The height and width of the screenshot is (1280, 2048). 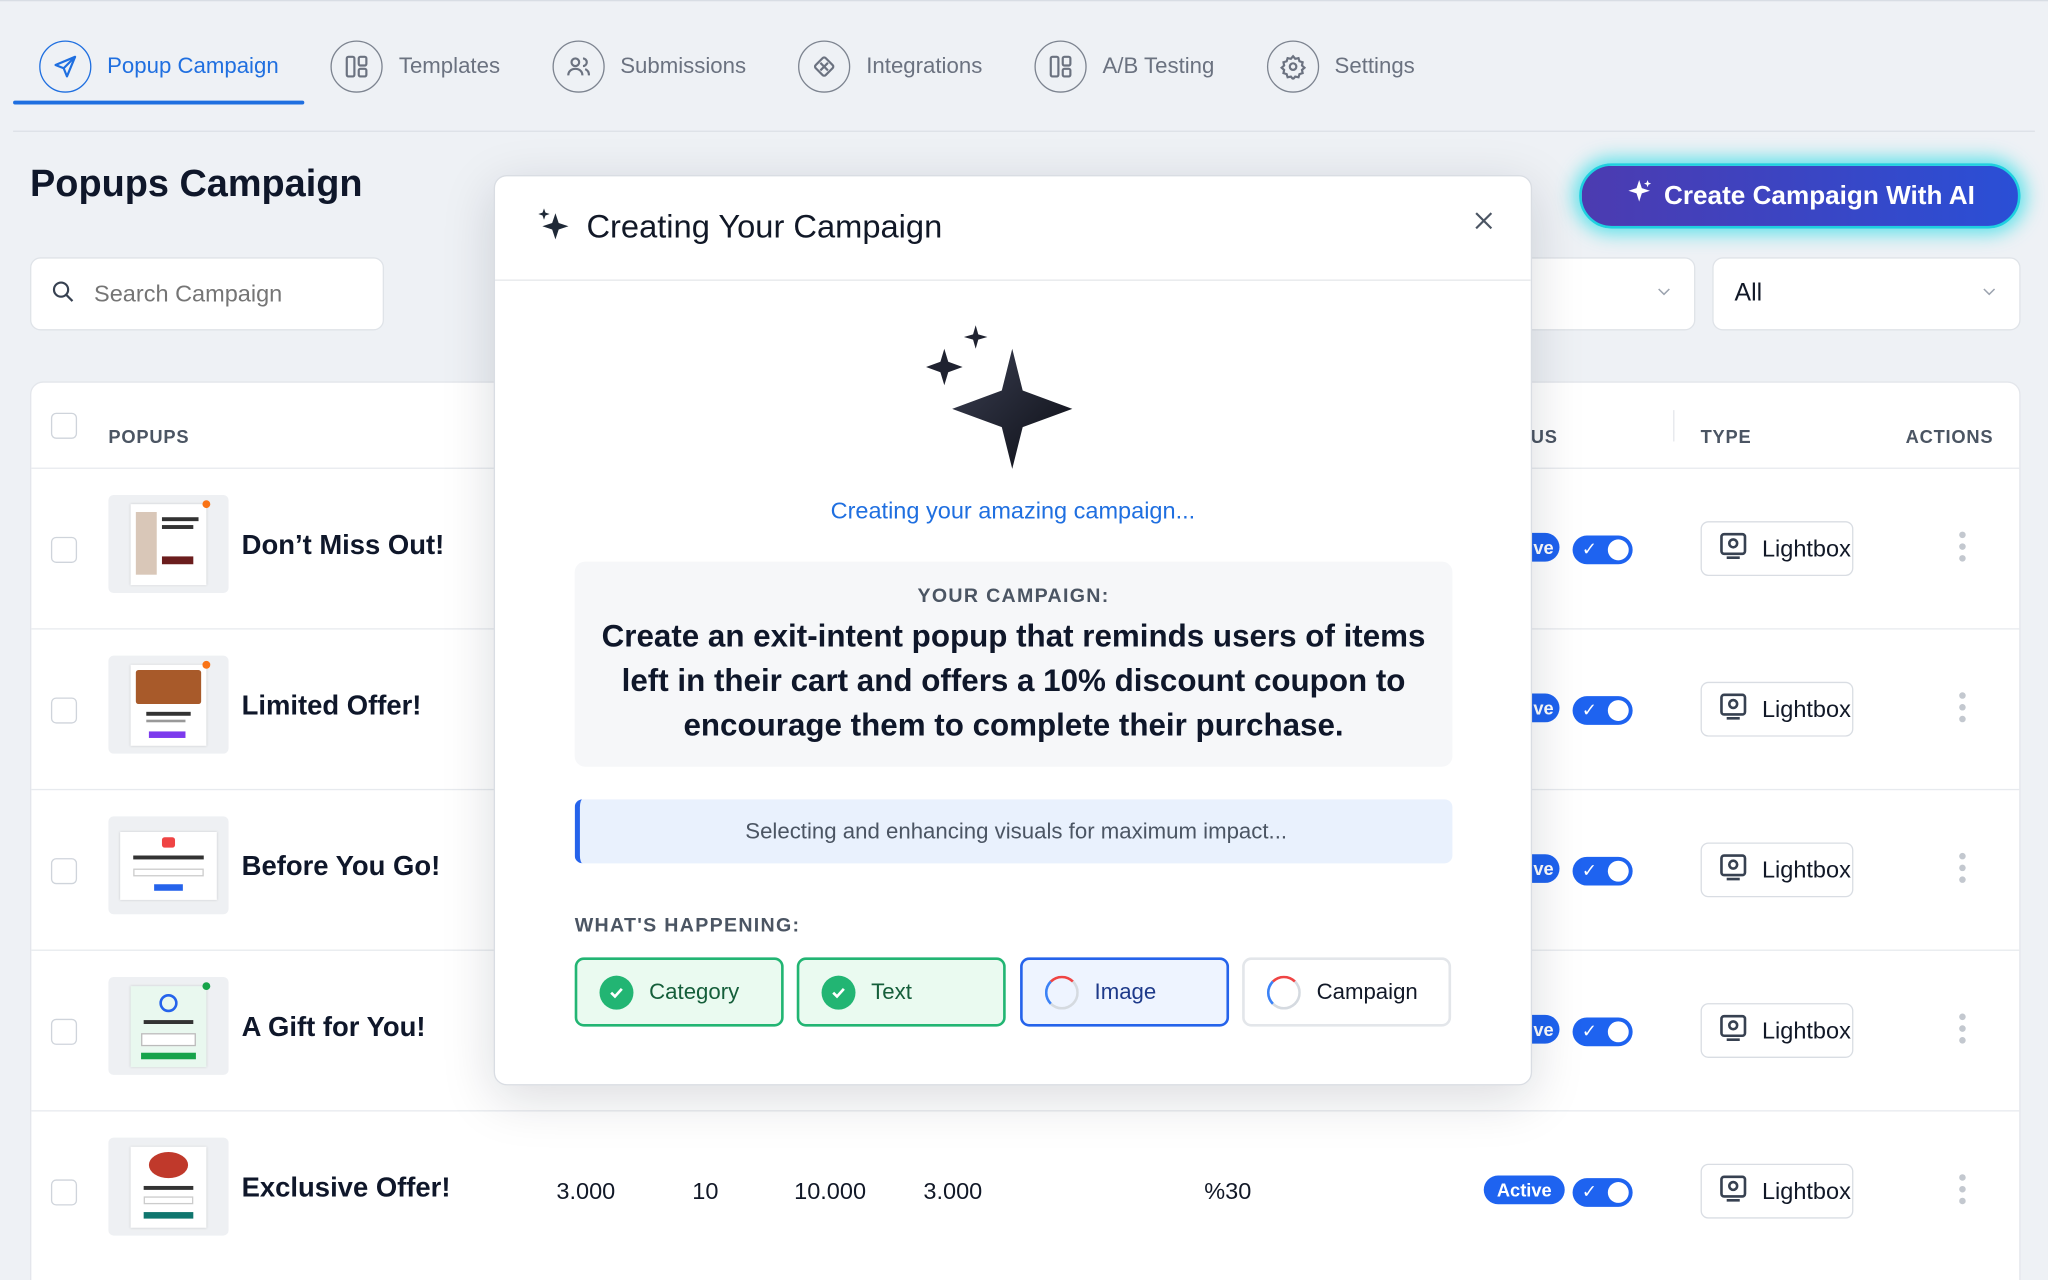 I want to click on popup-name: Exclusive Offer!, so click(x=346, y=1188).